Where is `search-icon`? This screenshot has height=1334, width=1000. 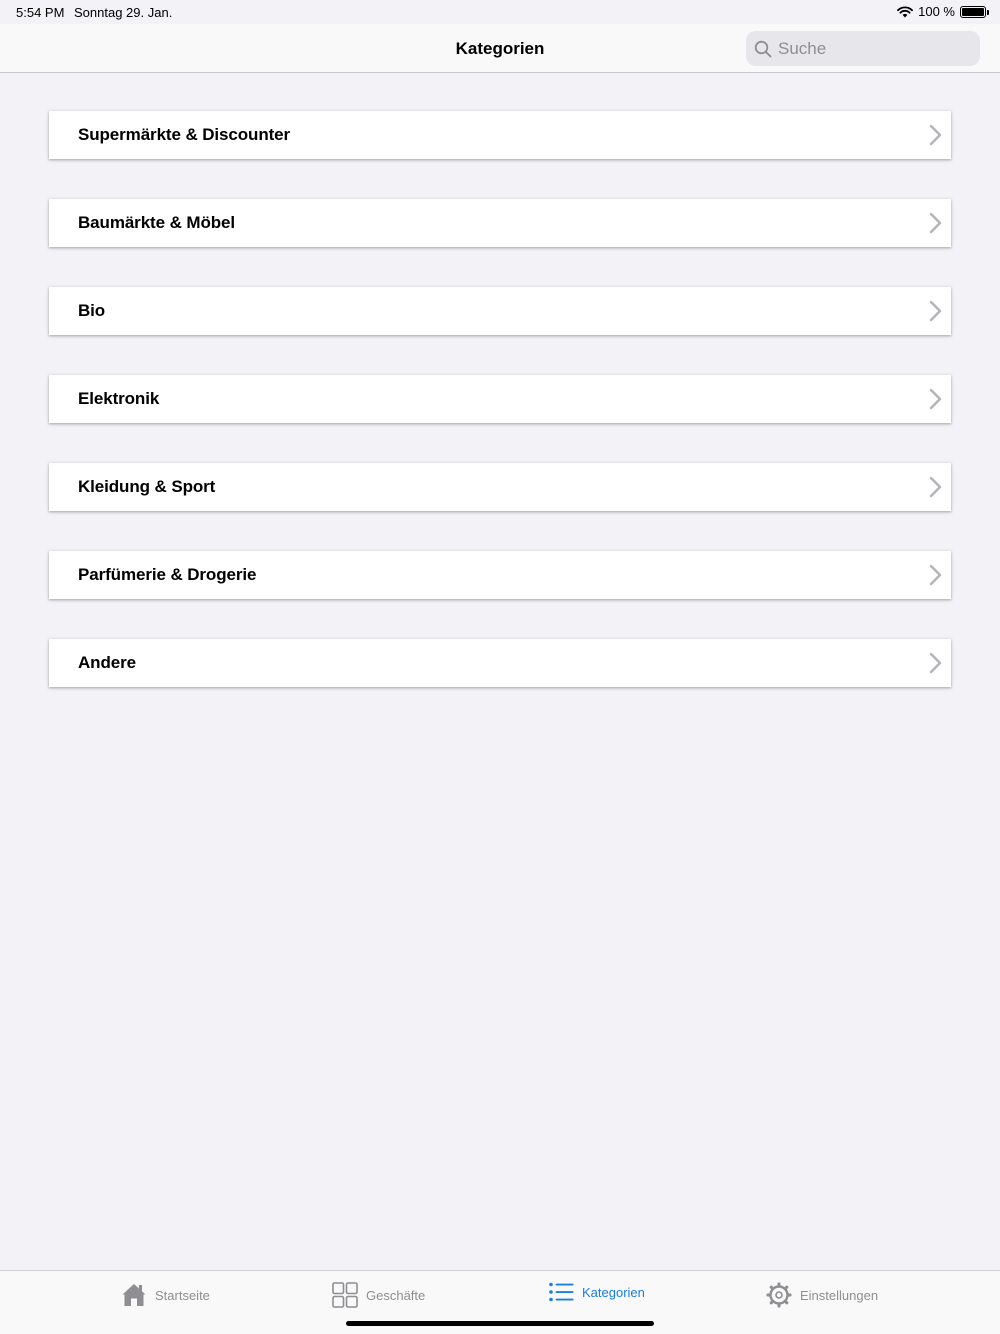 search-icon is located at coordinates (763, 48).